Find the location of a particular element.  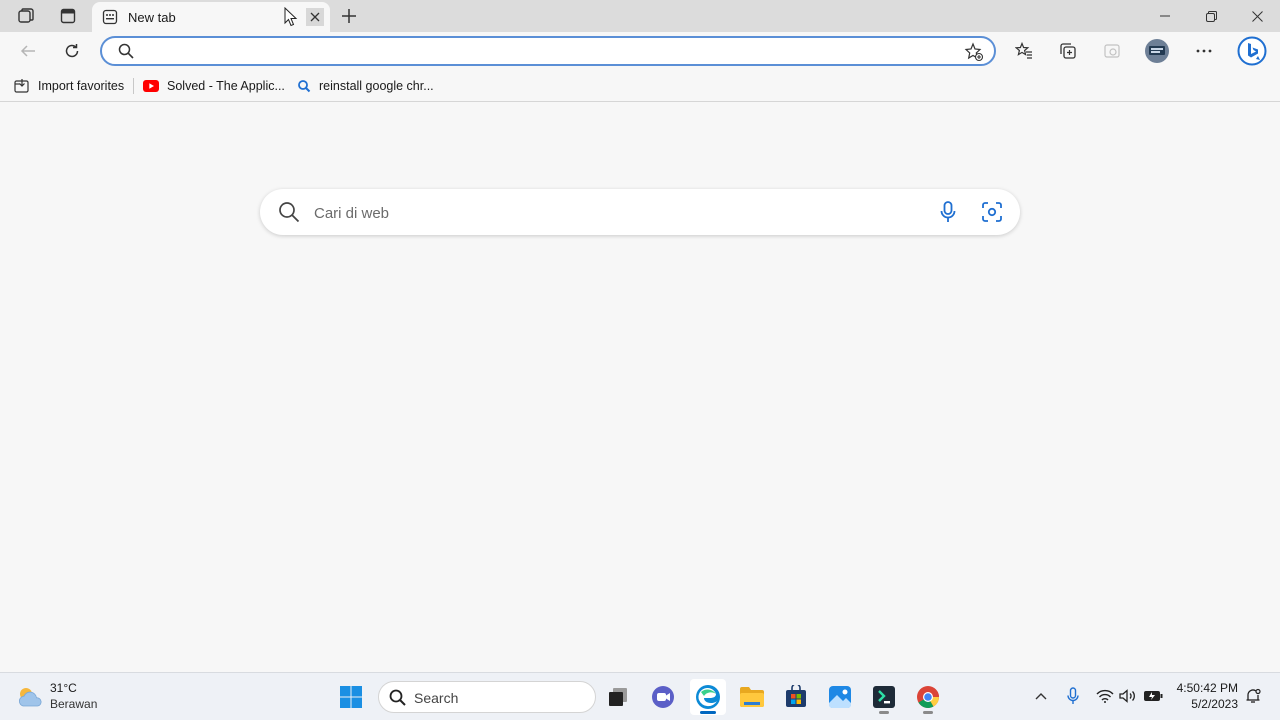

refresh-icon is located at coordinates (72, 51).